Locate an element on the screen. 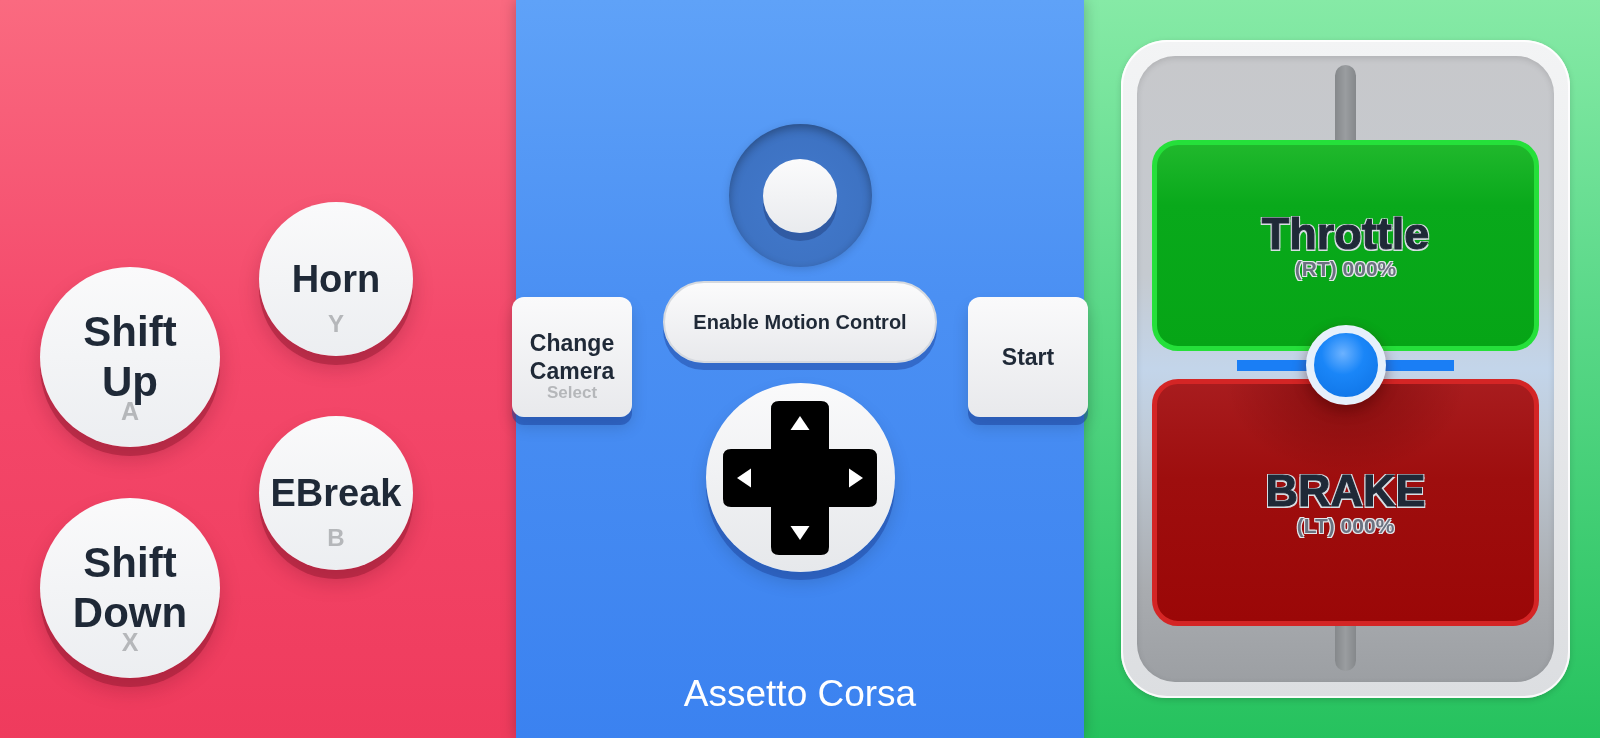 This screenshot has height=738, width=1600. down-arrow-icon is located at coordinates (800, 532).